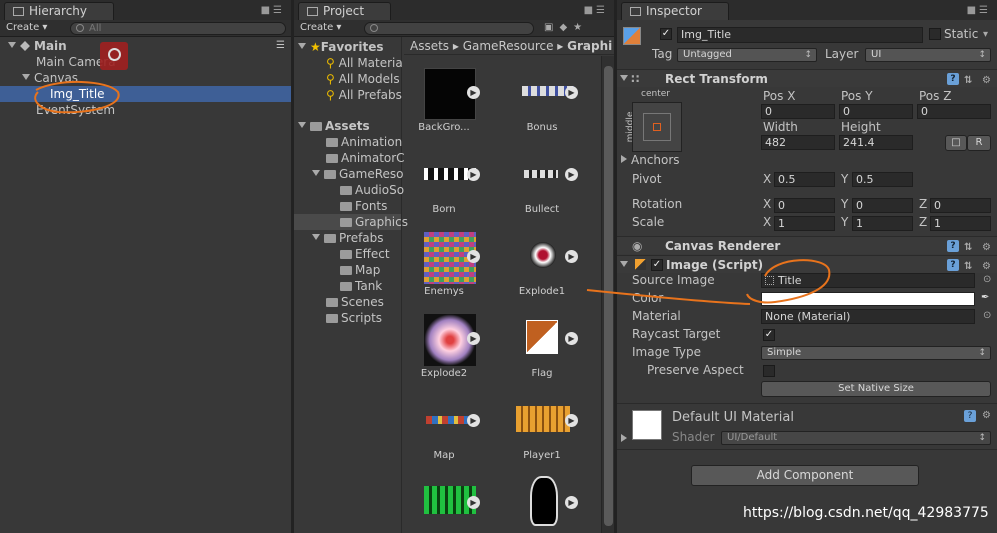  I want to click on posz-input: 0, so click(954, 111).